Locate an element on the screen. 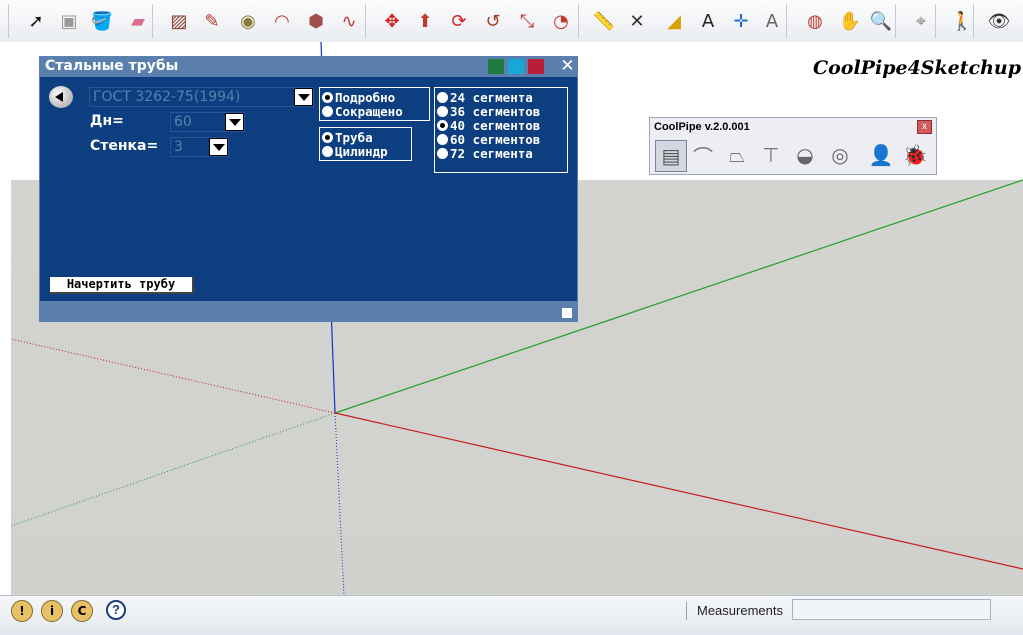 The image size is (1023, 635). radio-label: Труба is located at coordinates (354, 137).